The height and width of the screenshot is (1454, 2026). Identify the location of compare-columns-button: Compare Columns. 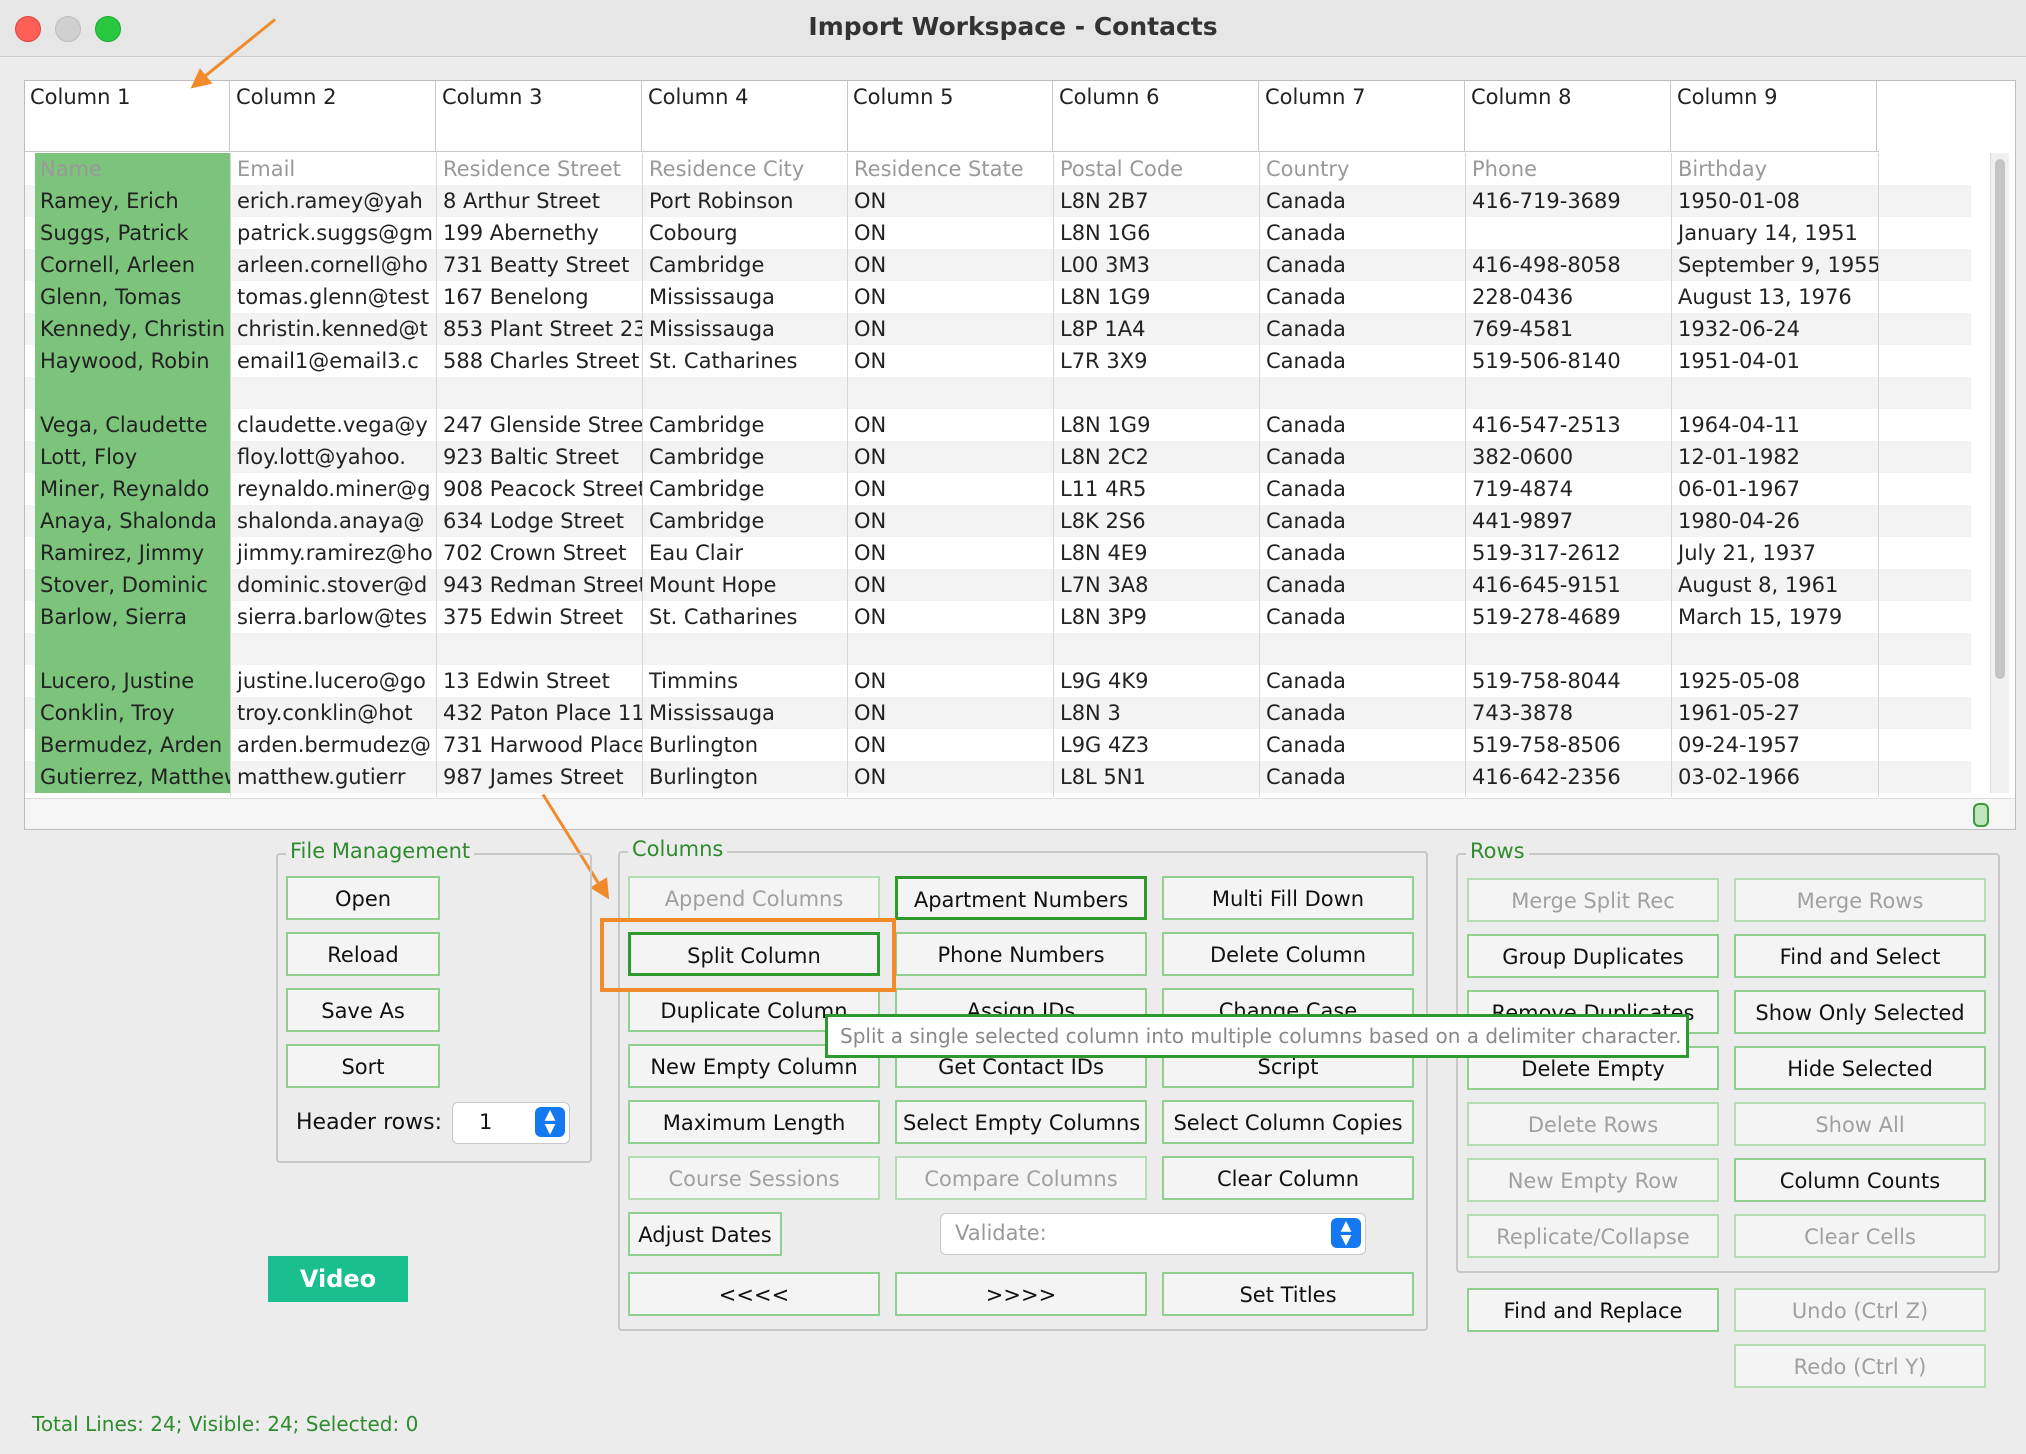
(1021, 1178).